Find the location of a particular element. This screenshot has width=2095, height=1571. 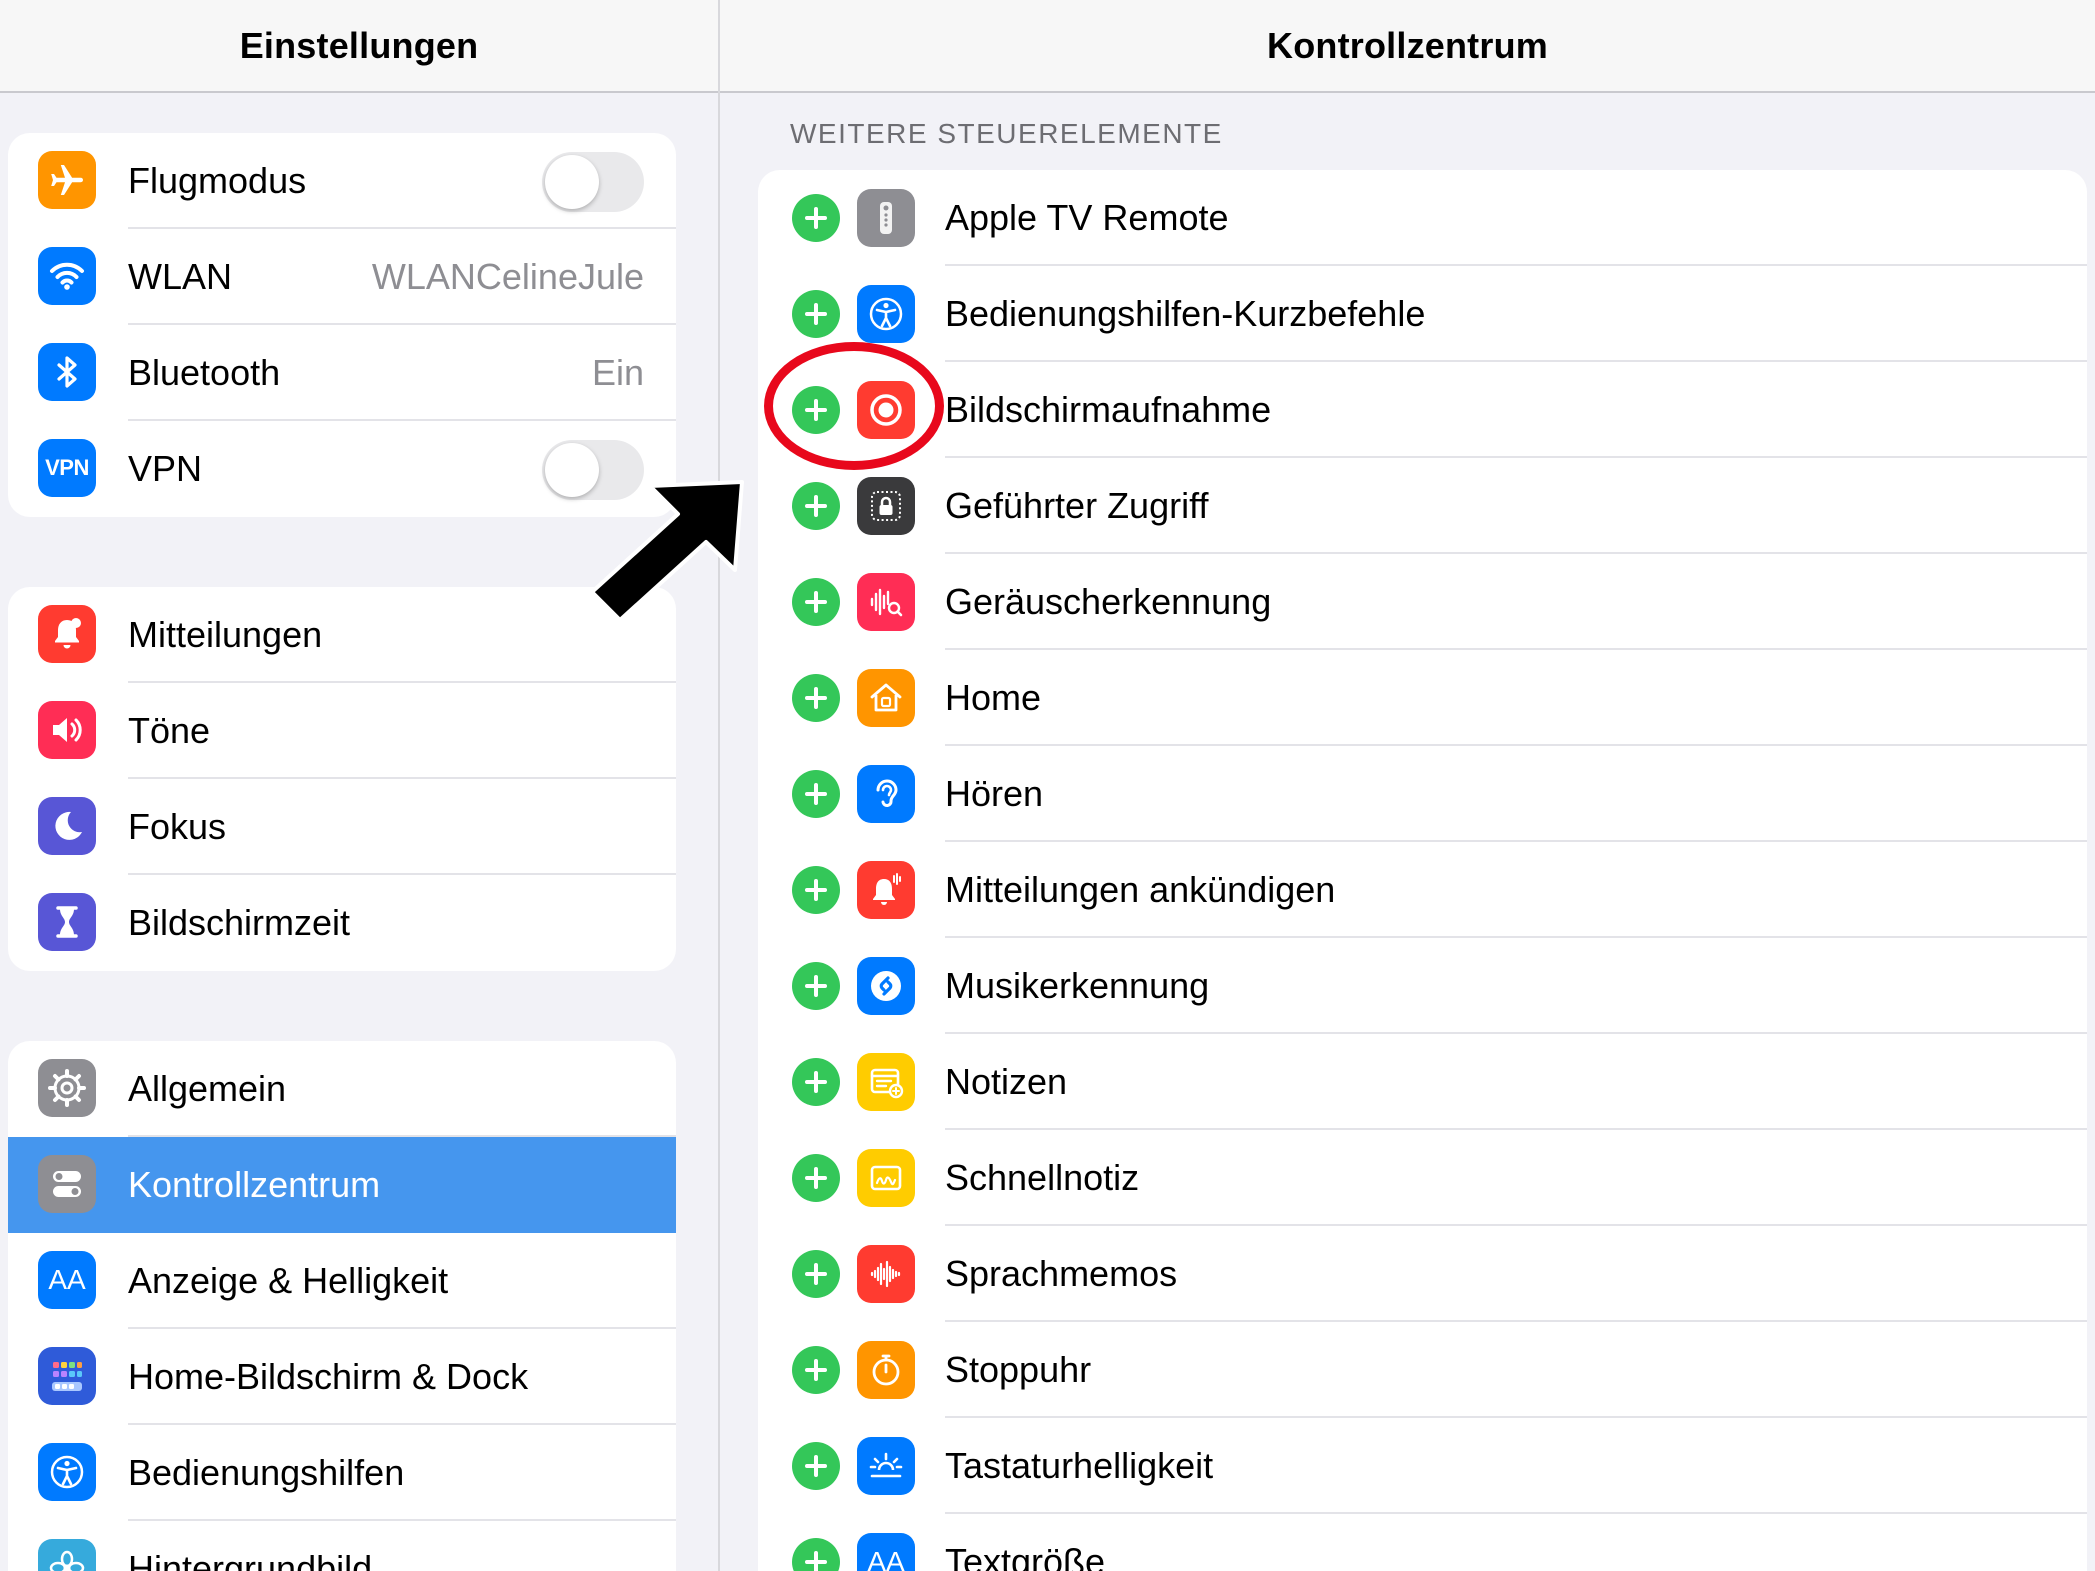

control-item-label: Notizen is located at coordinates (1006, 1081).